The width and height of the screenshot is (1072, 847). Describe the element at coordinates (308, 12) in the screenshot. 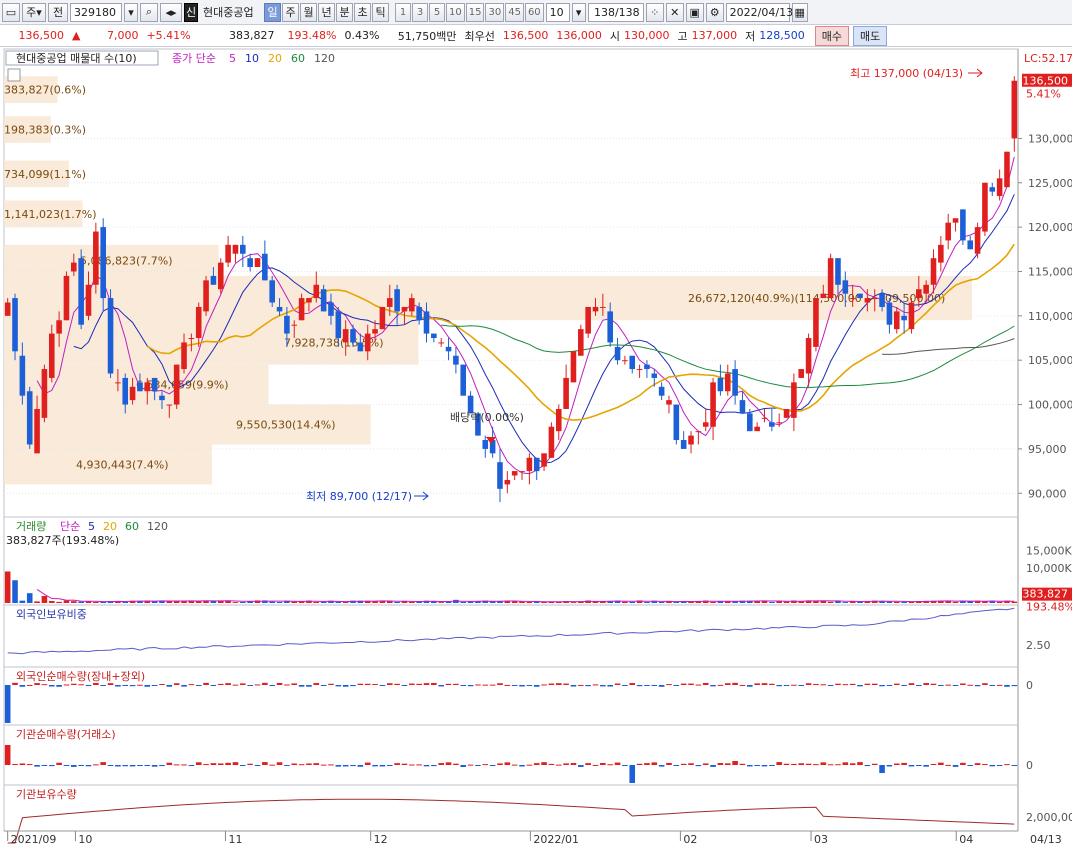

I see `period-tab: 월` at that location.